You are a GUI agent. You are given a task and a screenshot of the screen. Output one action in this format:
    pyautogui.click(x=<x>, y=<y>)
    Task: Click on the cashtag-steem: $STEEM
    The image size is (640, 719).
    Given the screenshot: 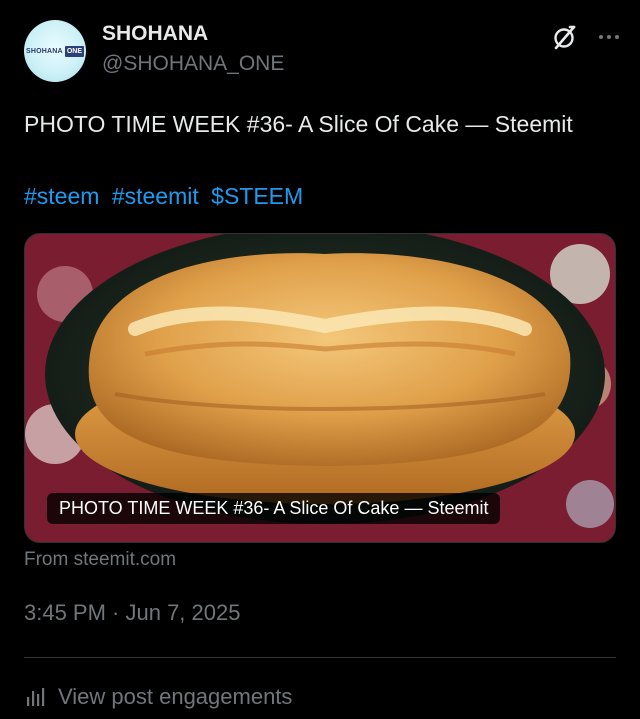 What is the action you would take?
    pyautogui.click(x=257, y=196)
    